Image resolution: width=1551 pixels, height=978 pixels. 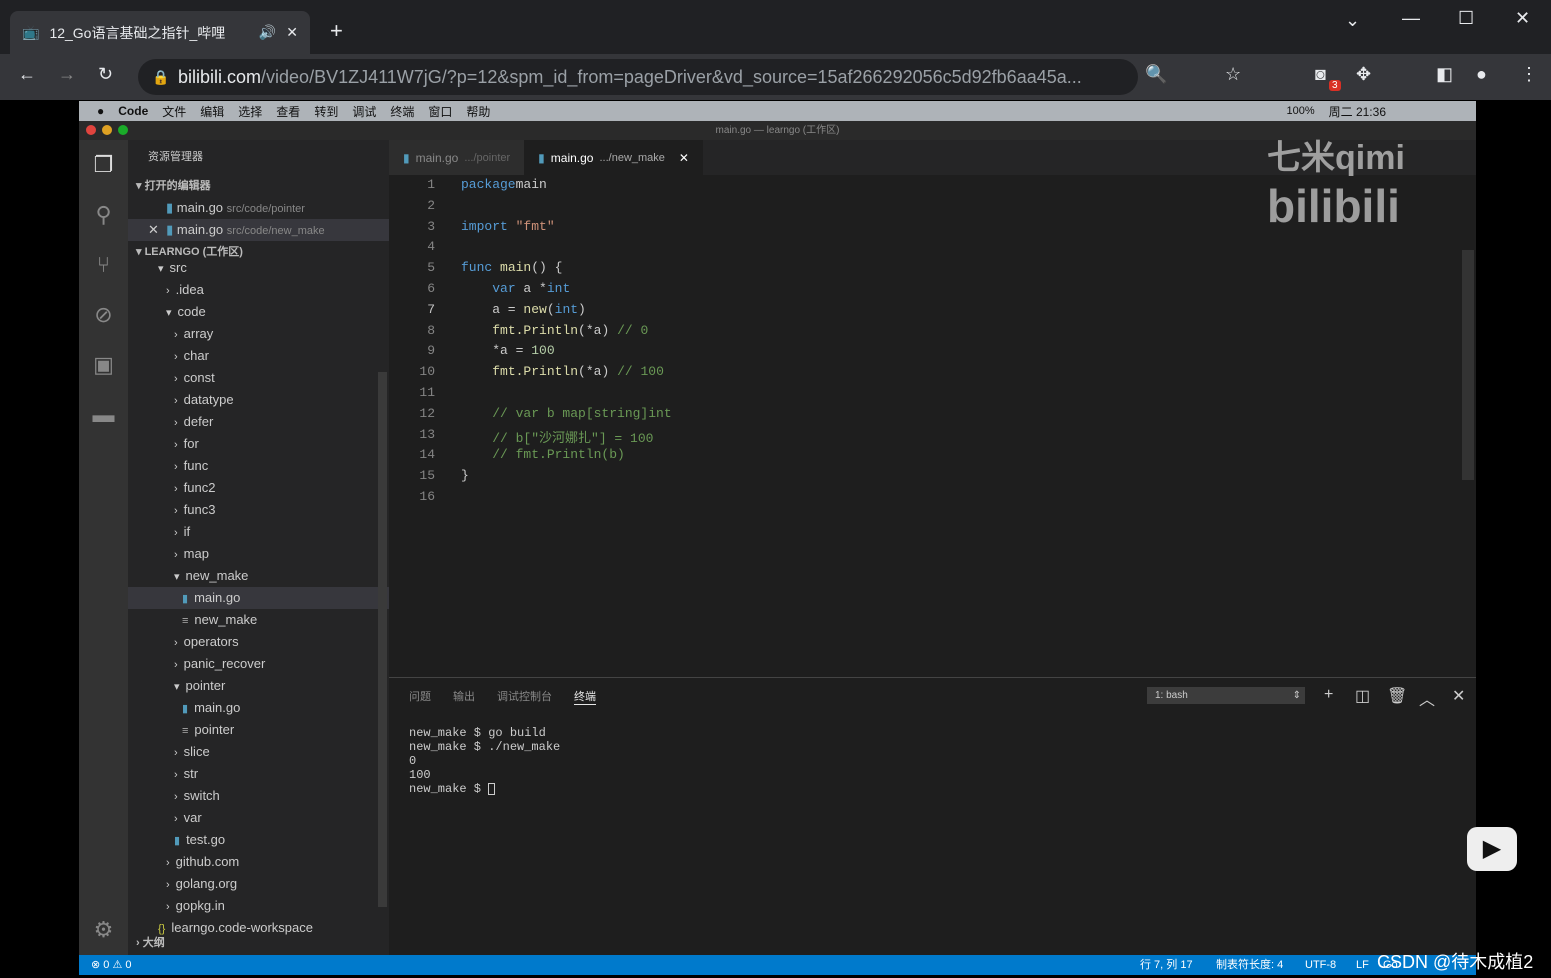 What do you see at coordinates (1529, 74) in the screenshot?
I see `menu-icon: ⋮` at bounding box center [1529, 74].